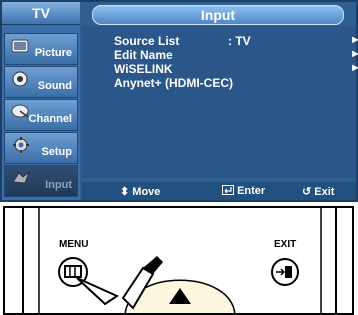 Image resolution: width=358 pixels, height=315 pixels. Describe the element at coordinates (98, 291) in the screenshot. I see `pointer-icon` at that location.